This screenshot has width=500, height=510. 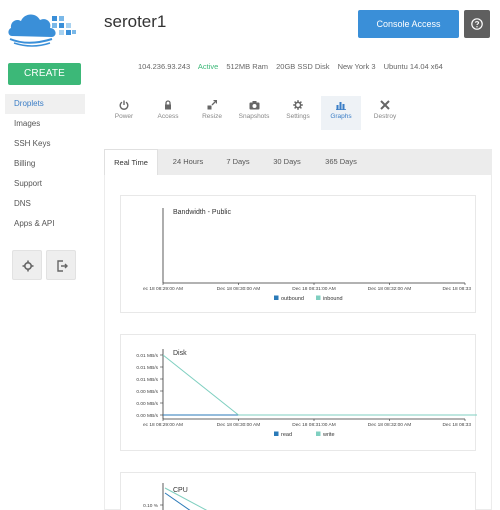 I want to click on sidebar-item-billing: Billing, so click(x=45, y=164).